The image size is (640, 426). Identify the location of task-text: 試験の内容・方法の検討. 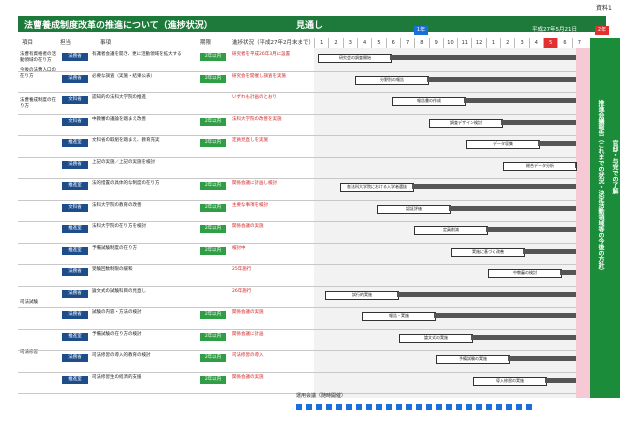
(117, 312).